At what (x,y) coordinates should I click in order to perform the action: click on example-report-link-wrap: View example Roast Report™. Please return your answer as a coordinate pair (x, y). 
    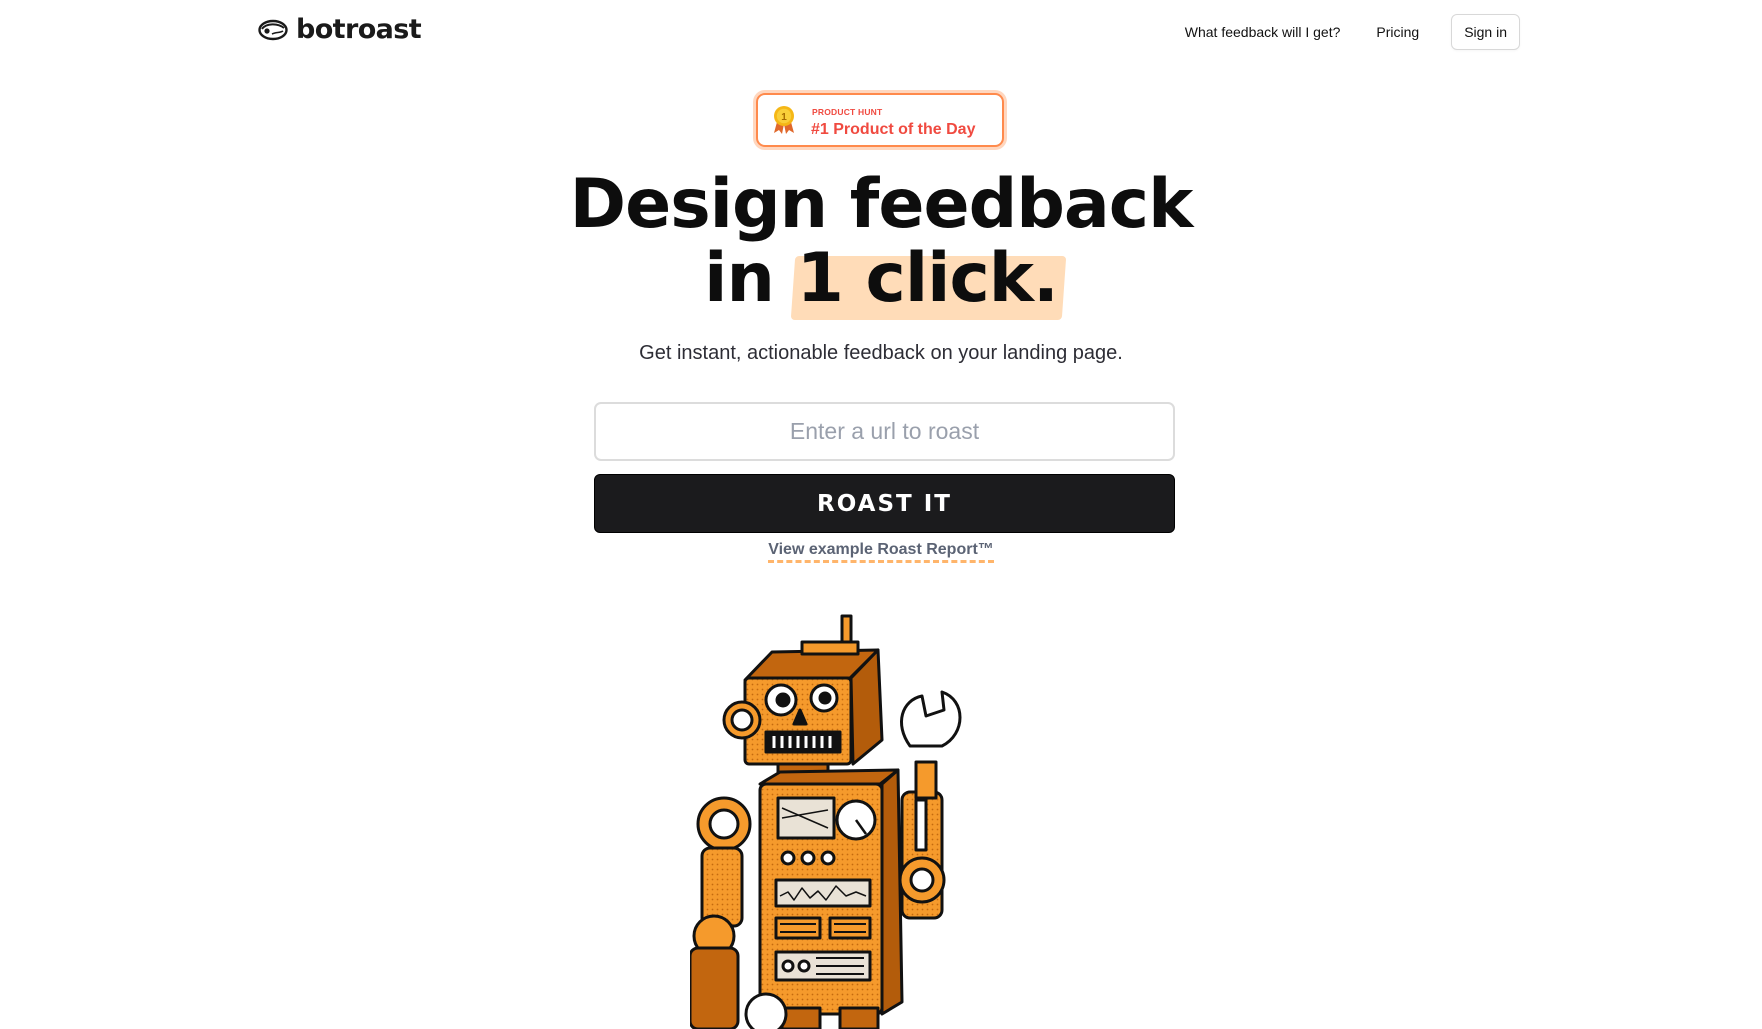
    Looking at the image, I should click on (881, 552).